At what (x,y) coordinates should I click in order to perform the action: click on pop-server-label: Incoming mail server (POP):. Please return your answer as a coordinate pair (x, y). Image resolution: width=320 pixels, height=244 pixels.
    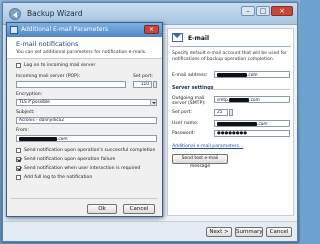
    Looking at the image, I should click on (48, 76).